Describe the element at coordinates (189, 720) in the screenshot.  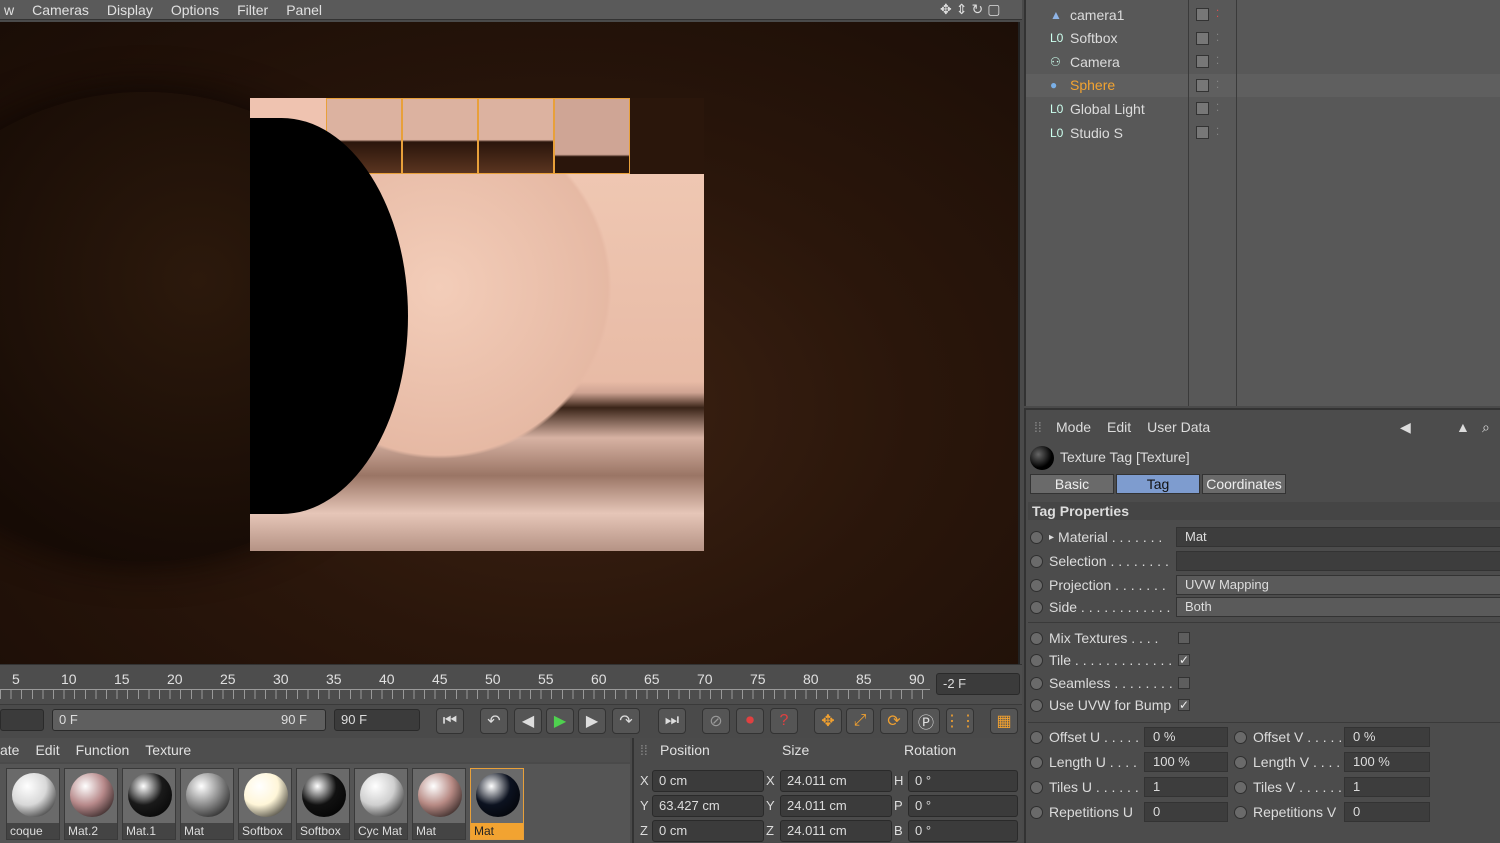
I see `preview-range-slider: 0 F 90 F` at that location.